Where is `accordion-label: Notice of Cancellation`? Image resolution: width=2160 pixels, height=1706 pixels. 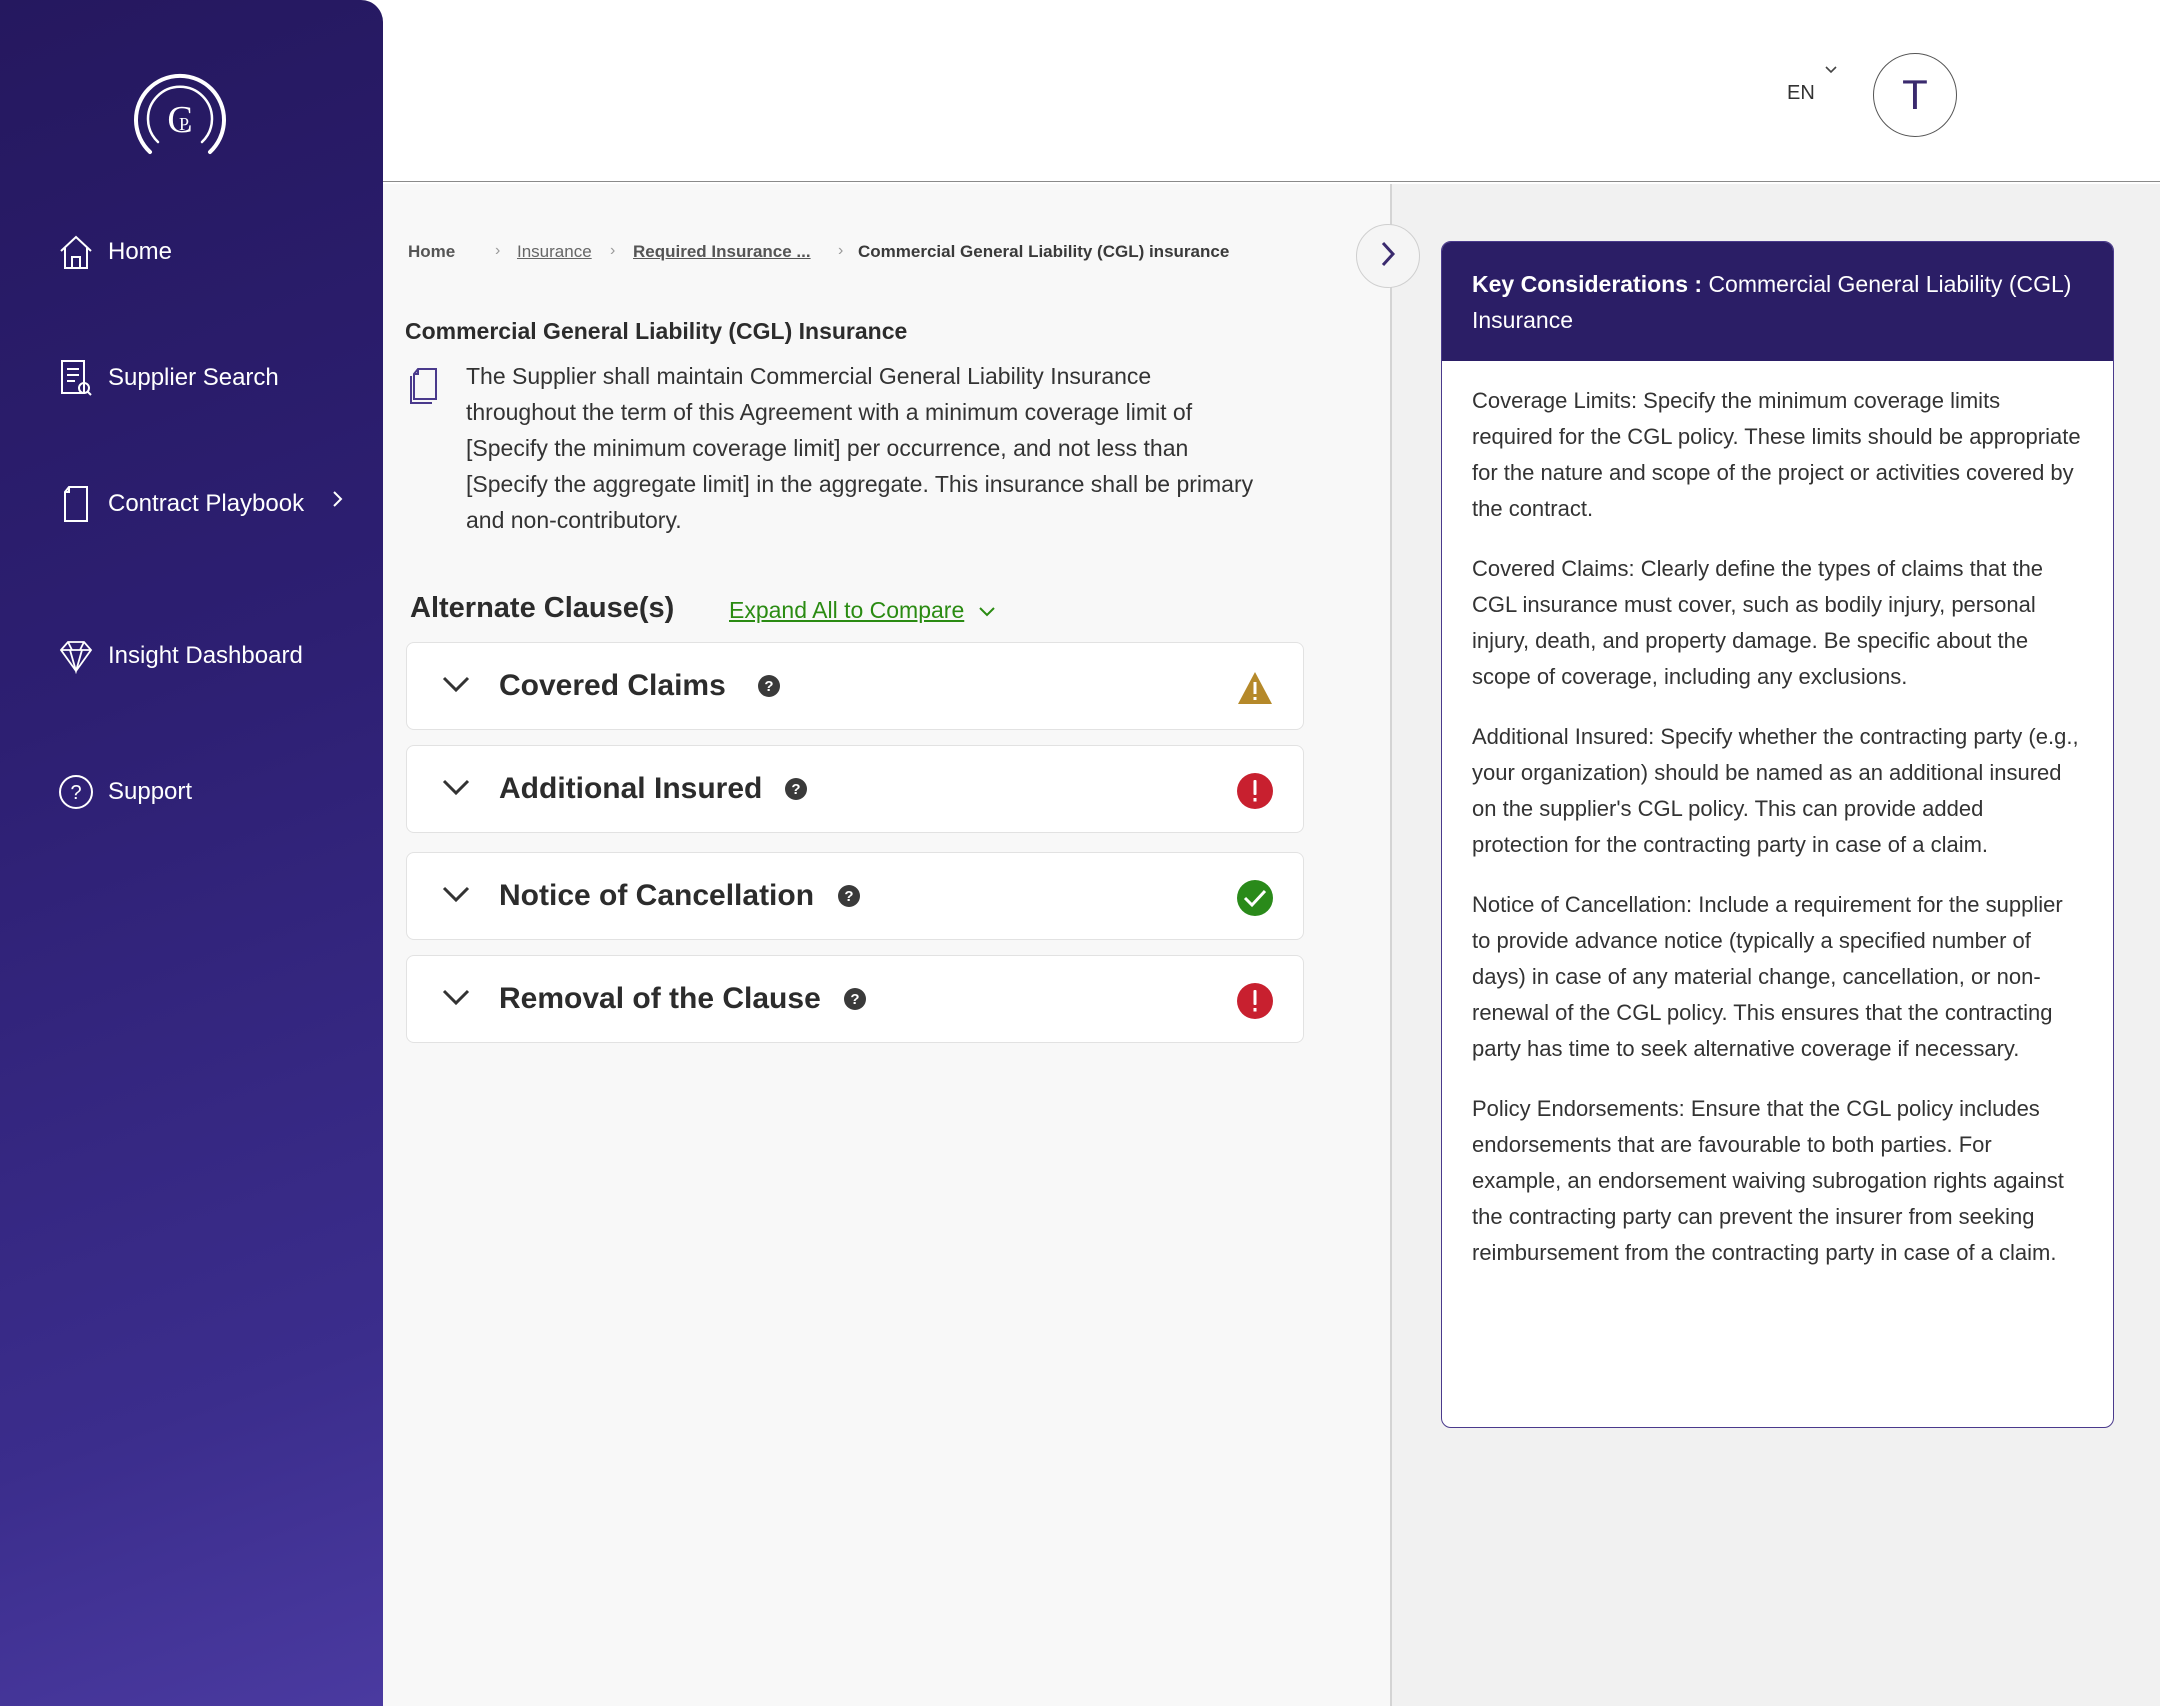 accordion-label: Notice of Cancellation is located at coordinates (657, 895).